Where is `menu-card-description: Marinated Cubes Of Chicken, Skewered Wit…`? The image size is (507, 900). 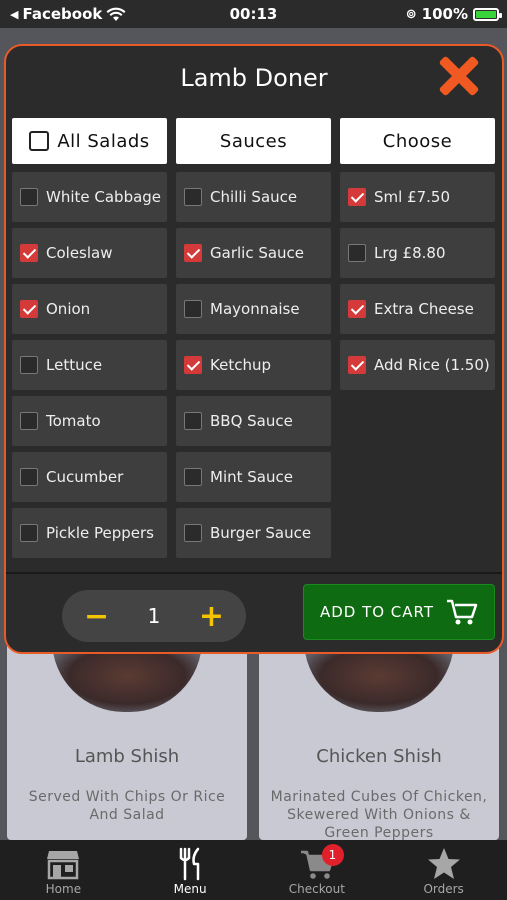
menu-card-description: Marinated Cubes Of Chicken, Skewered Wit… is located at coordinates (379, 814).